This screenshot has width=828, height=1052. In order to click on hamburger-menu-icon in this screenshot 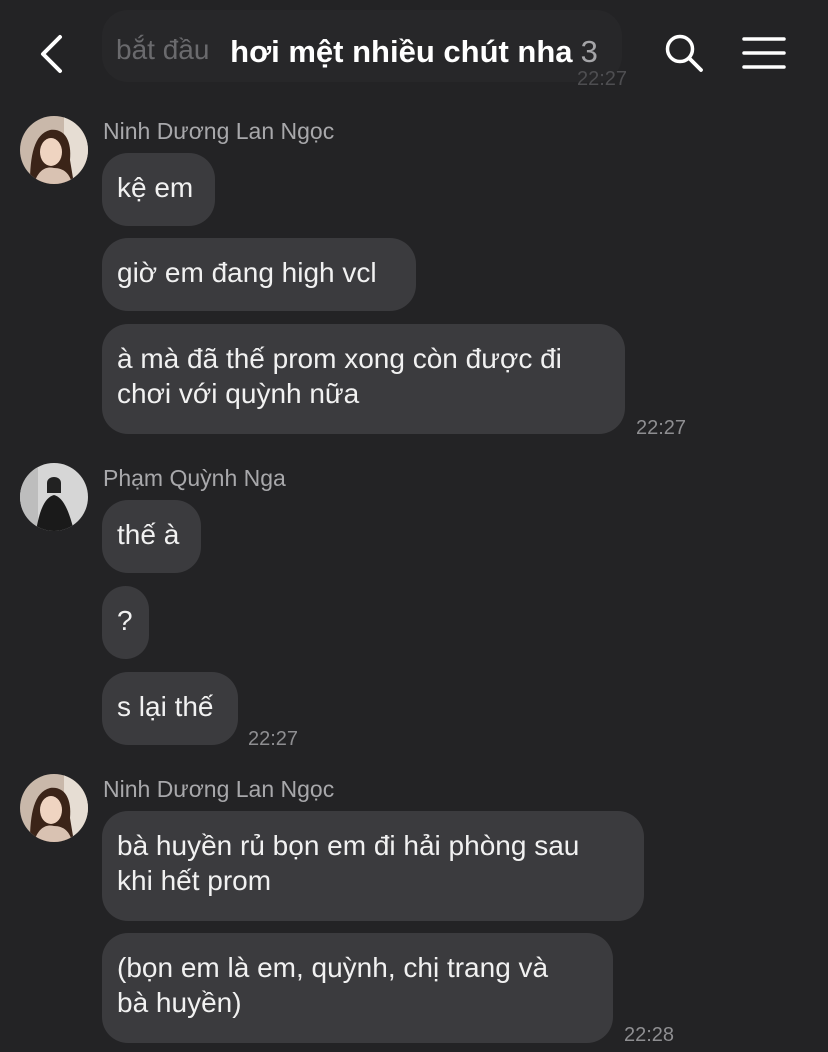, I will do `click(764, 53)`.